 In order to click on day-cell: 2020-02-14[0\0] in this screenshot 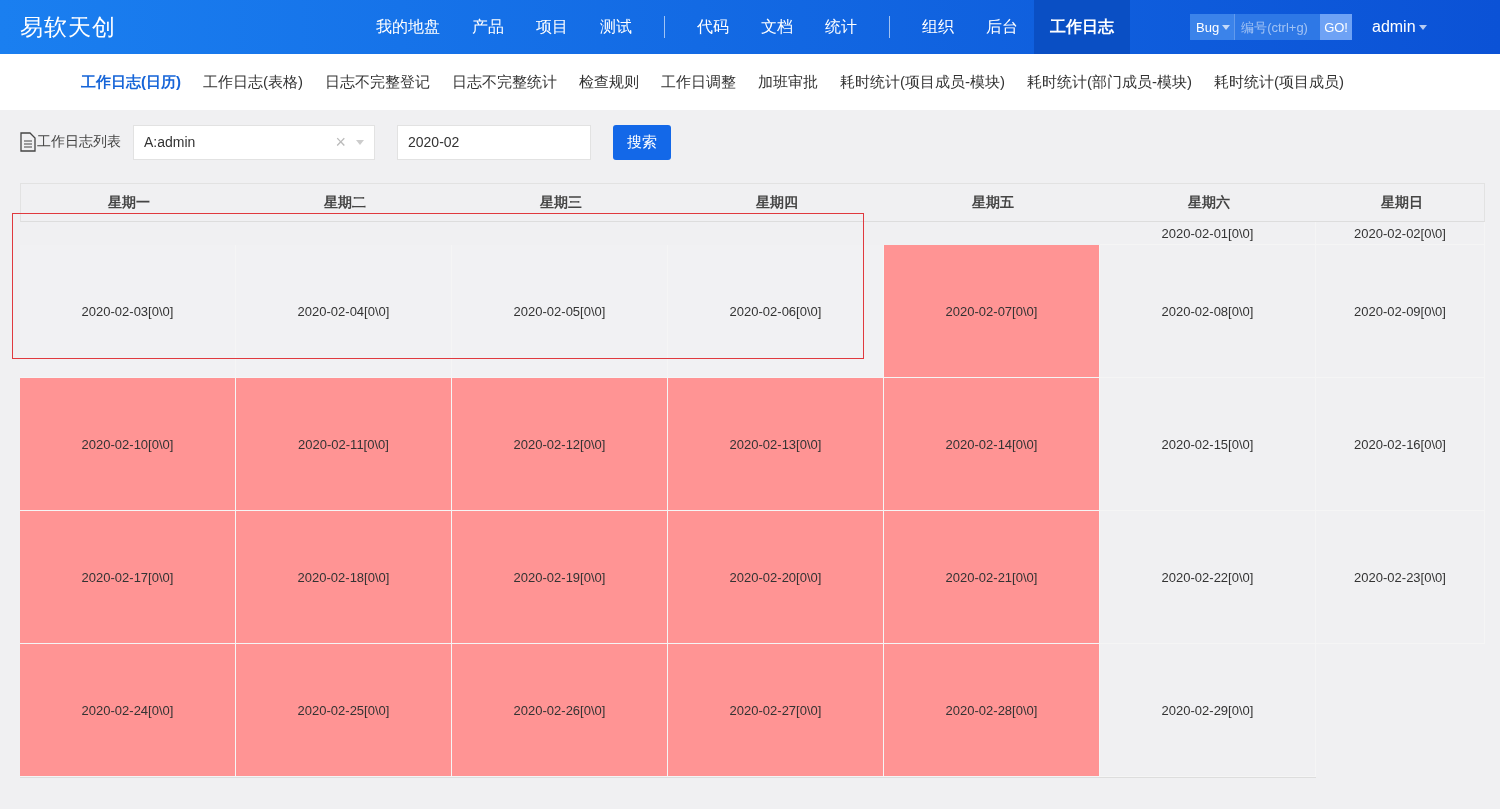, I will do `click(992, 444)`.